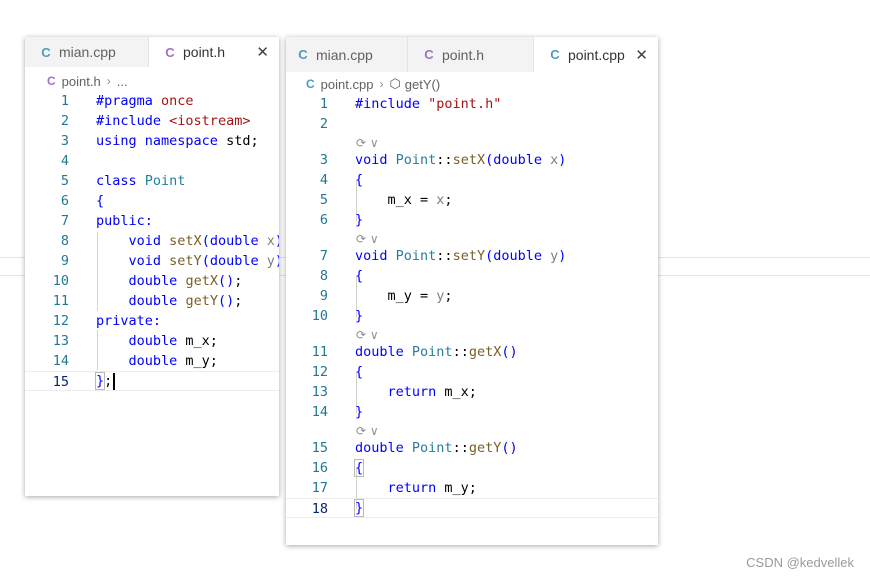 The height and width of the screenshot is (577, 870). What do you see at coordinates (145, 101) in the screenshot?
I see `code-text: #pragma once` at bounding box center [145, 101].